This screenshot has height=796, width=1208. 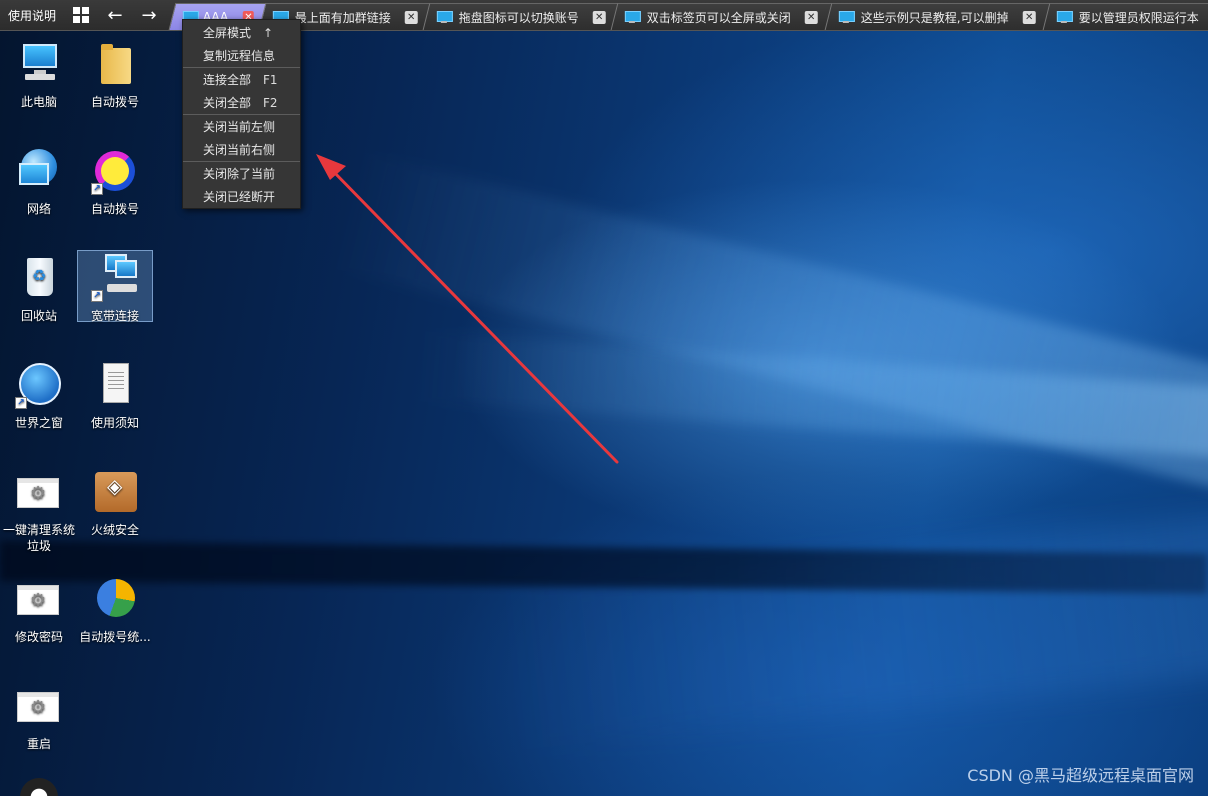 I want to click on tab-label: 拖盘图标可以切换账号, so click(x=518, y=17).